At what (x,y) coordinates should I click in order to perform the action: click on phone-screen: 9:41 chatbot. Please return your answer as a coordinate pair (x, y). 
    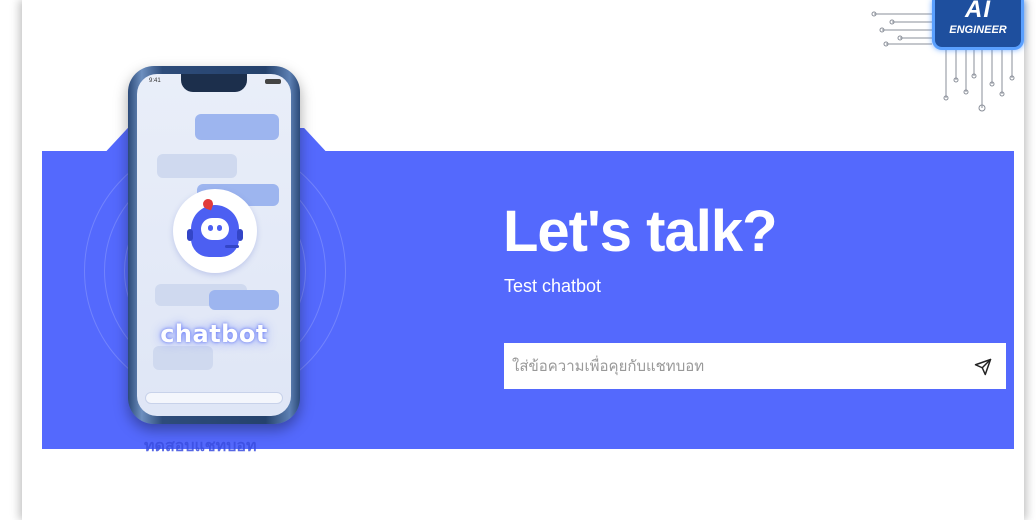
    Looking at the image, I should click on (214, 245).